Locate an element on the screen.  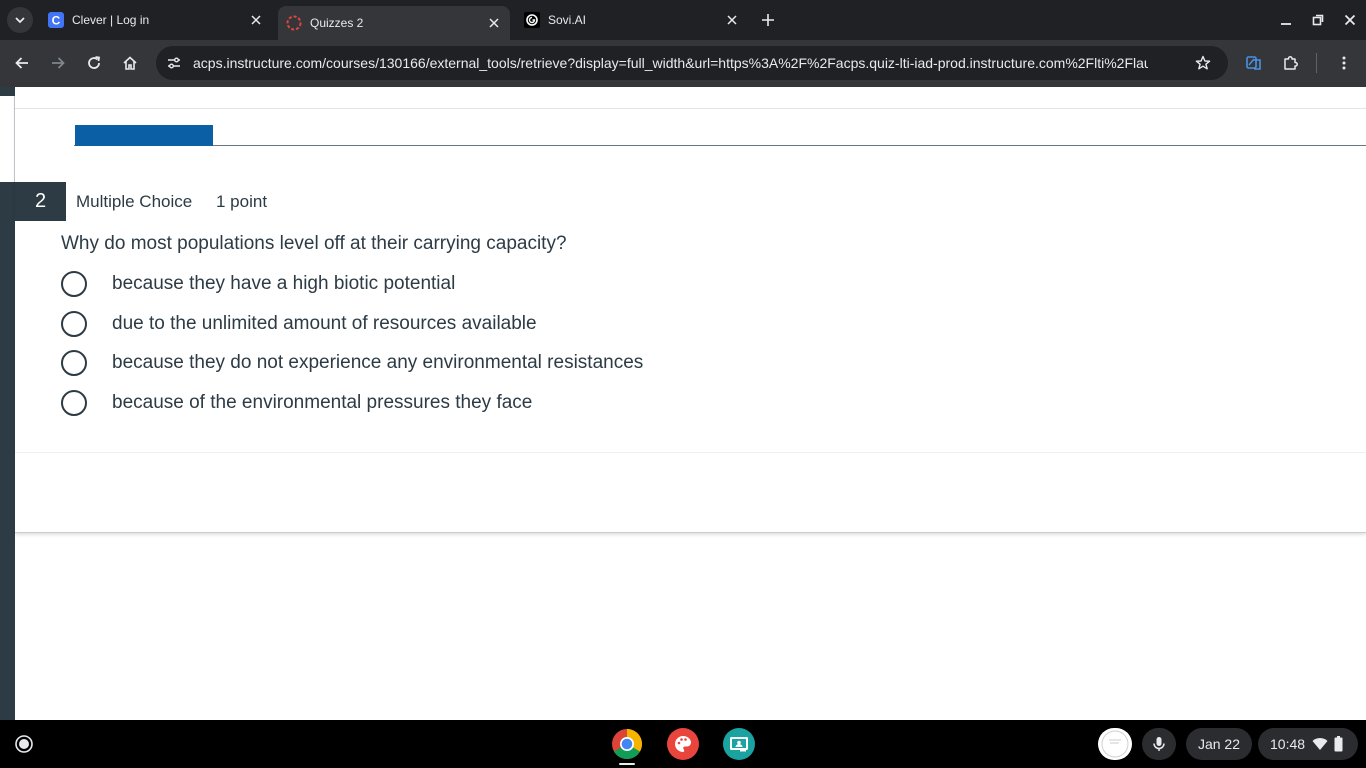
minimize-button is located at coordinates (1286, 20).